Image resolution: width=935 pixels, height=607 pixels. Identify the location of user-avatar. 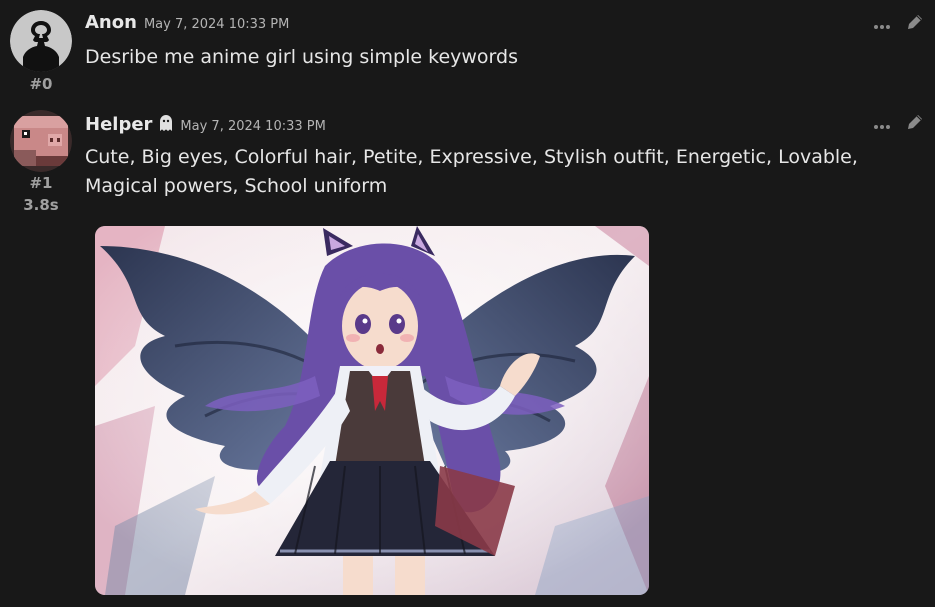
(41, 41).